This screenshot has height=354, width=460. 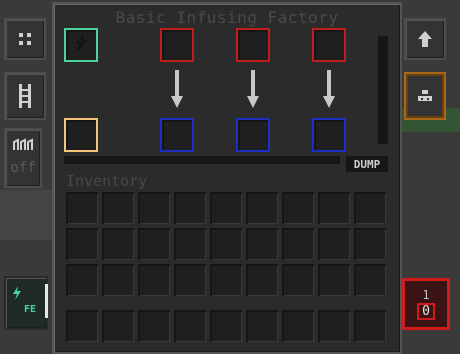 I want to click on sort-counter: 1 0, so click(x=426, y=304).